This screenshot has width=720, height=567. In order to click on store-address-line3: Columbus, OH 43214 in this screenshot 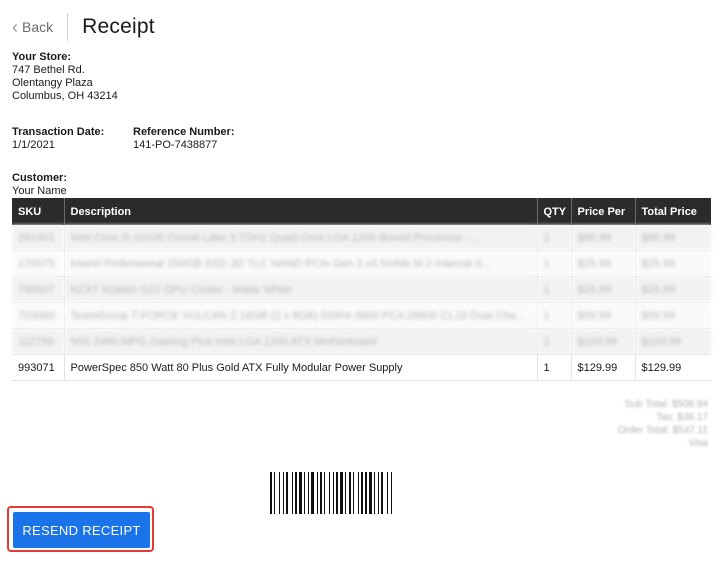, I will do `click(65, 96)`.